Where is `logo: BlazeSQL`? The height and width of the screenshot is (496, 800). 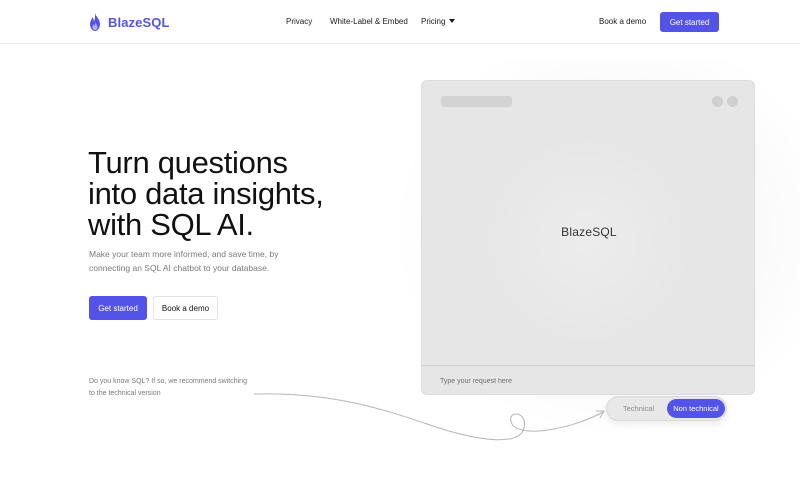 logo: BlazeSQL is located at coordinates (128, 22).